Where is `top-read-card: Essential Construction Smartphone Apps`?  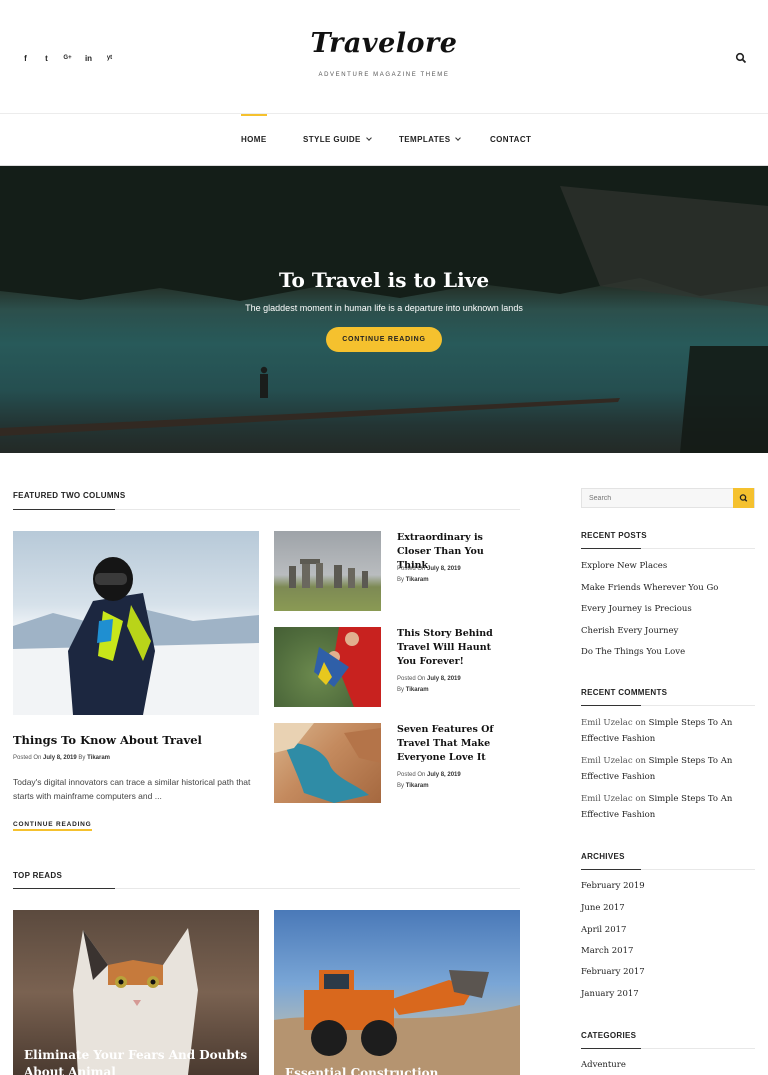
top-read-card: Essential Construction Smartphone Apps is located at coordinates (397, 992).